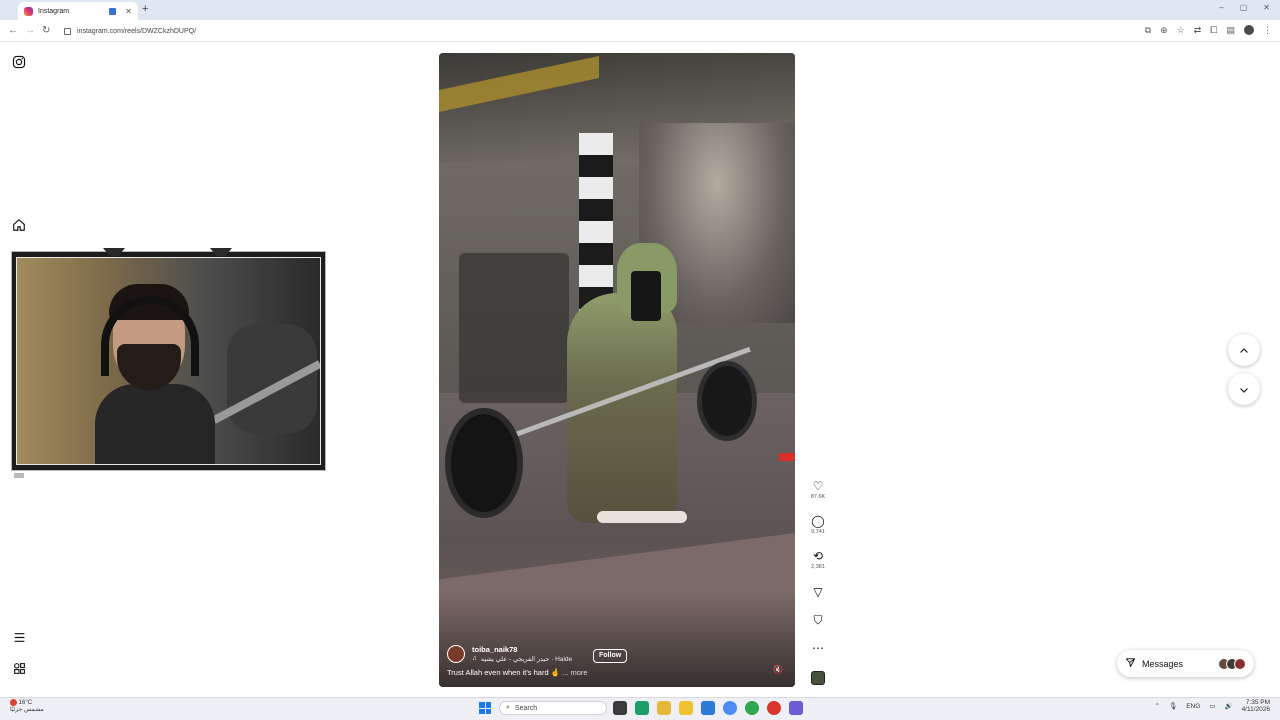 The width and height of the screenshot is (1280, 720). I want to click on caption-text: Trust Allah even when it's hard 🤞, so click(504, 672).